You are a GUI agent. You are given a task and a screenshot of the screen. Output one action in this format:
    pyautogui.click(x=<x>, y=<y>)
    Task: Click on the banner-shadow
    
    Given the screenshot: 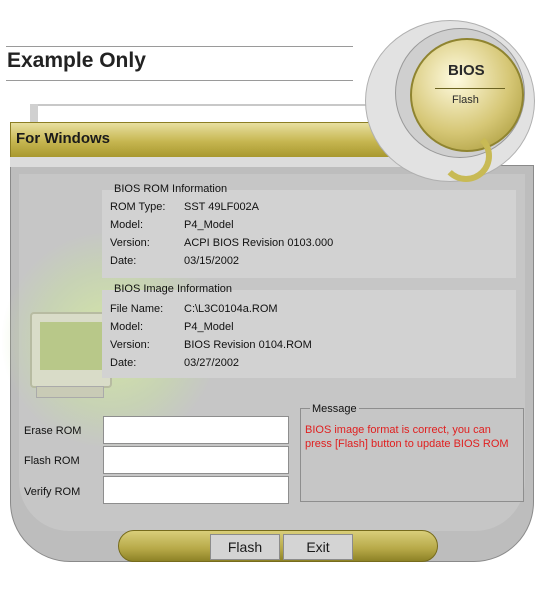 What is the action you would take?
    pyautogui.click(x=230, y=162)
    